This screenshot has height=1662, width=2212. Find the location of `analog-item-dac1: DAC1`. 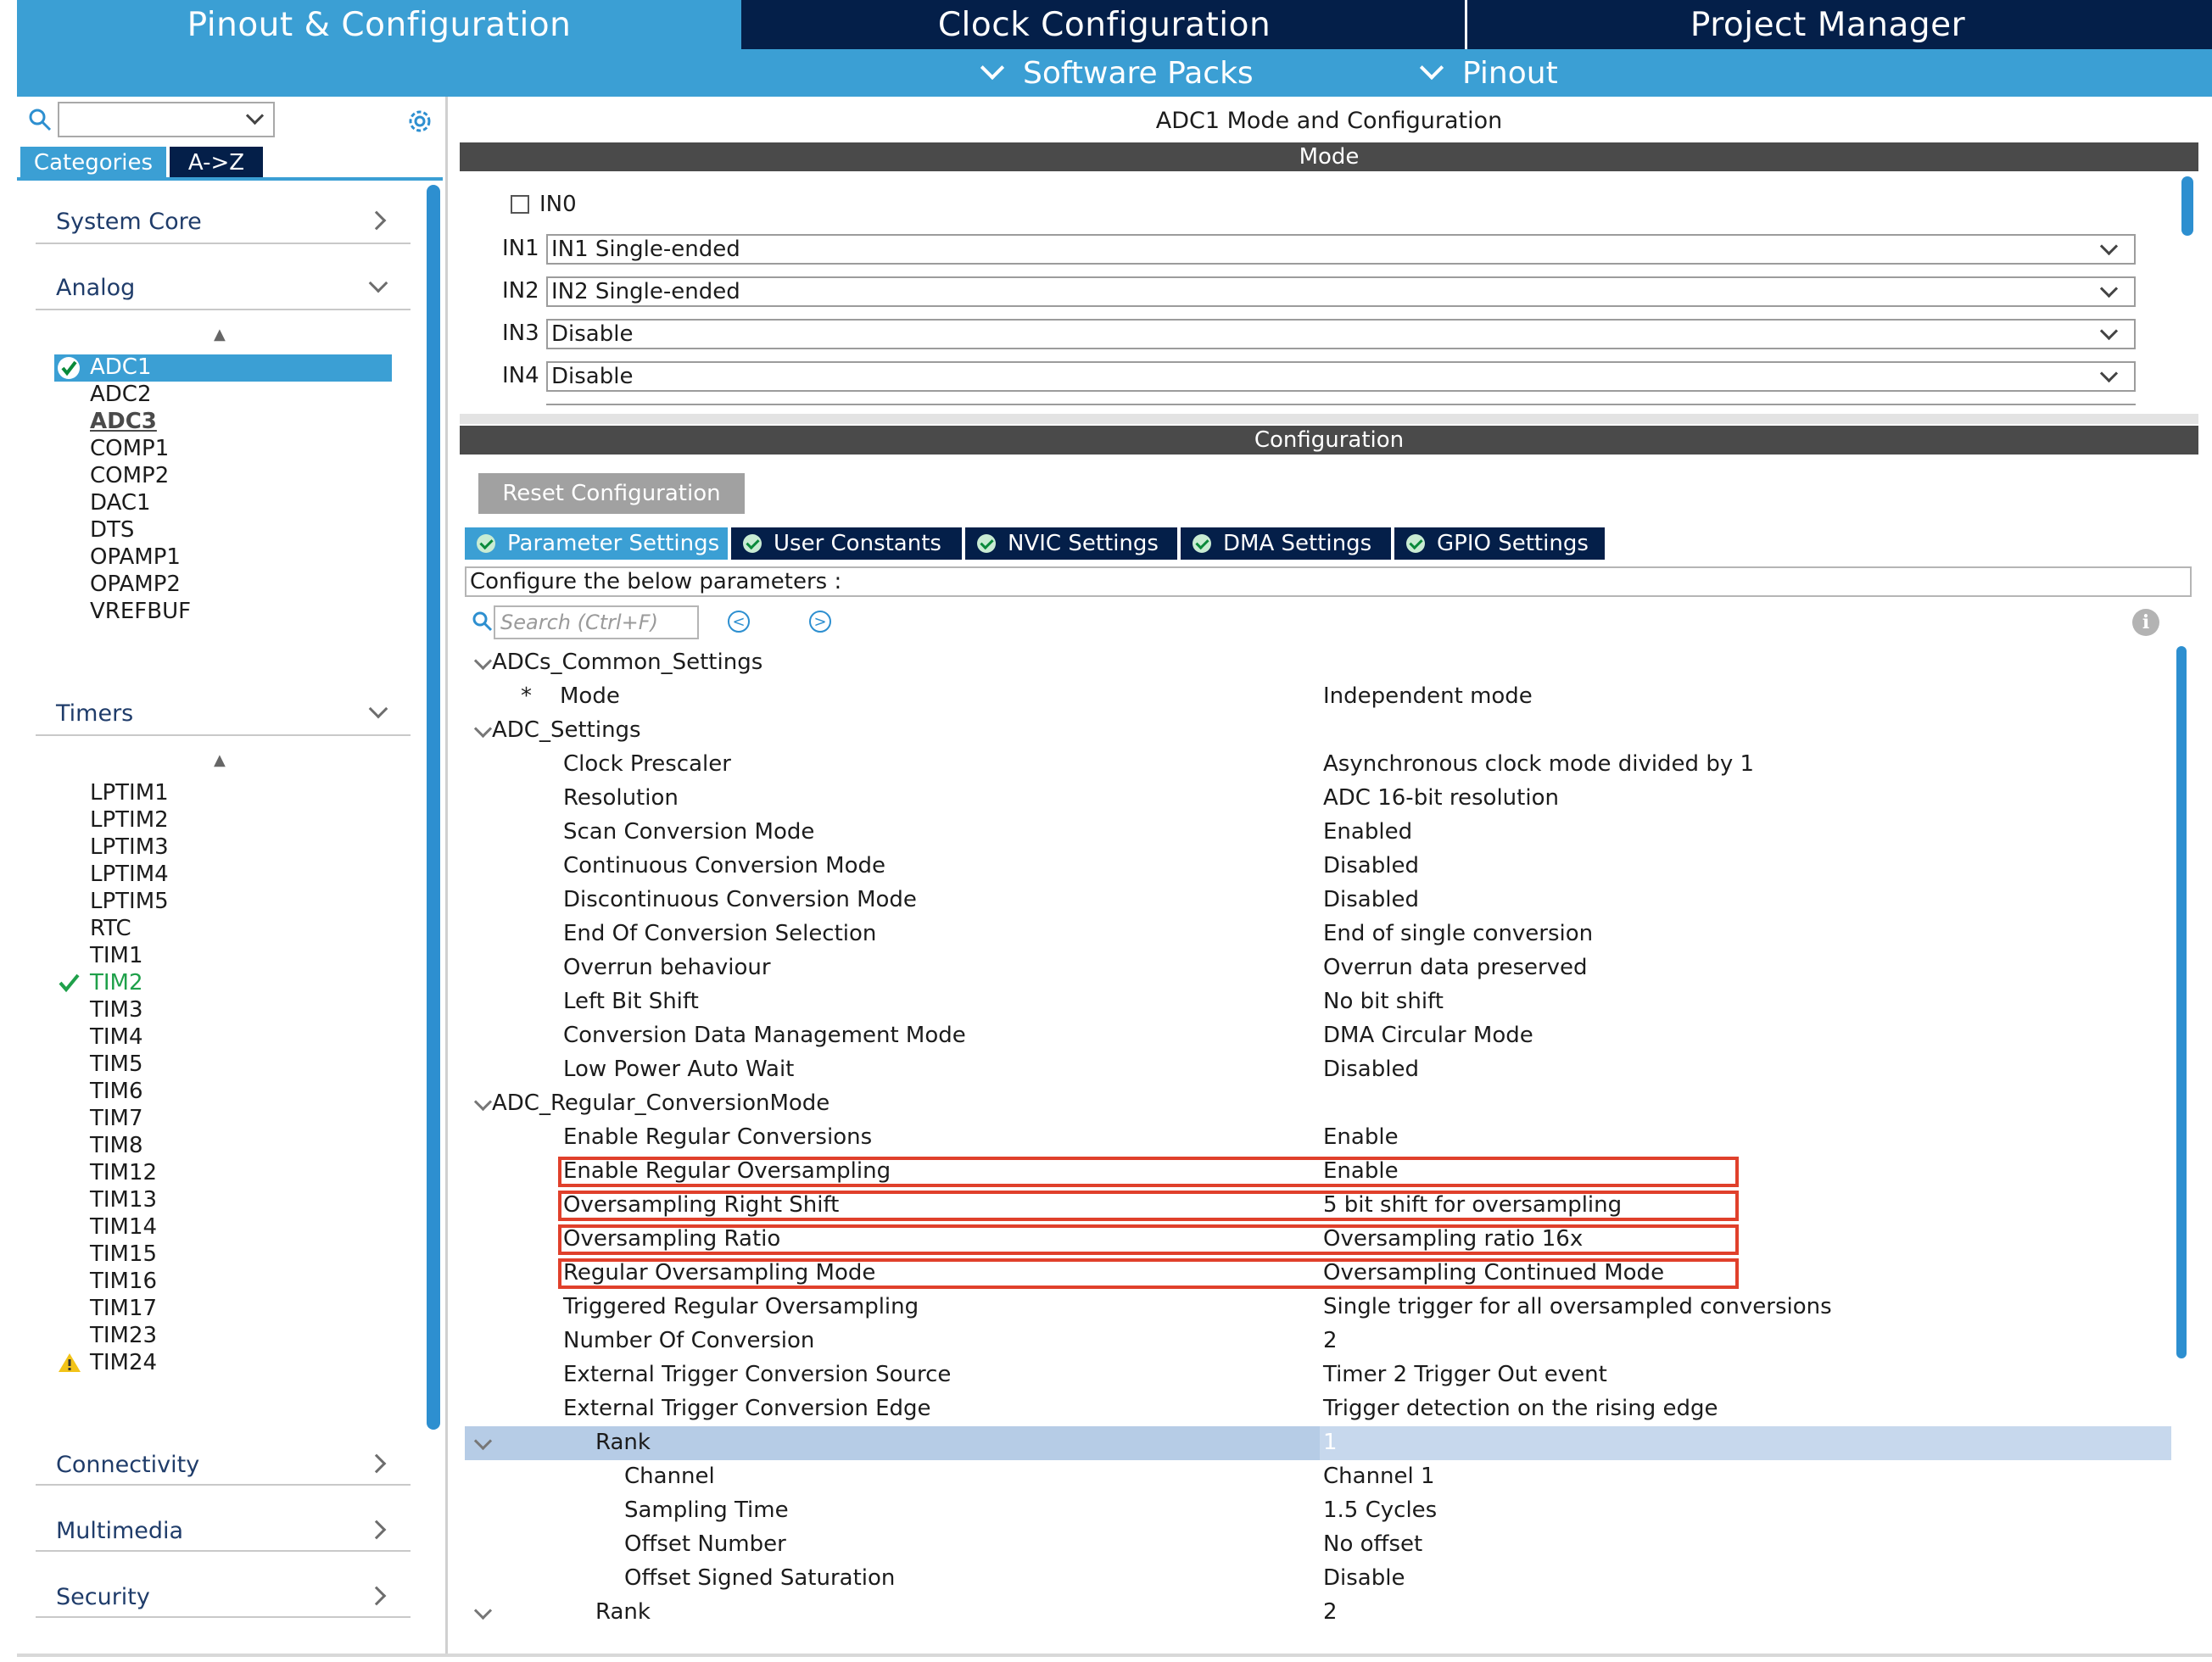

analog-item-dac1: DAC1 is located at coordinates (121, 503).